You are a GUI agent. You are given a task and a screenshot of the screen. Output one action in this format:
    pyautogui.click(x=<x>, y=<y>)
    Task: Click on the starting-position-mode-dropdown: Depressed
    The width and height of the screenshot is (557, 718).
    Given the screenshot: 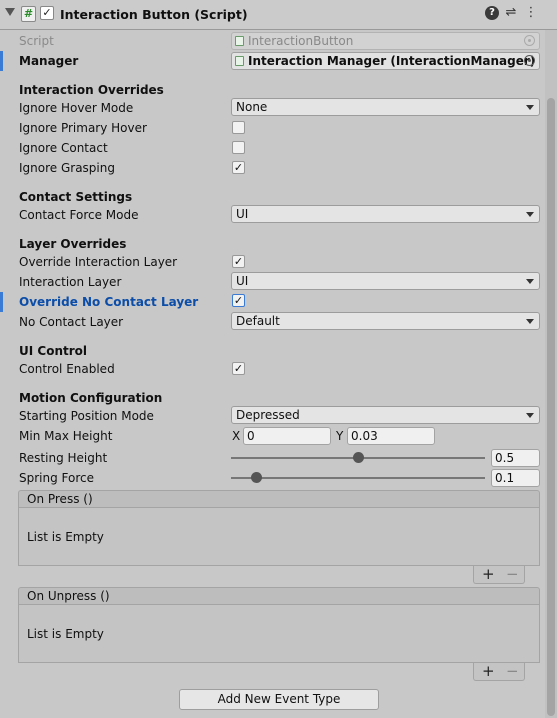 What is the action you would take?
    pyautogui.click(x=385, y=415)
    